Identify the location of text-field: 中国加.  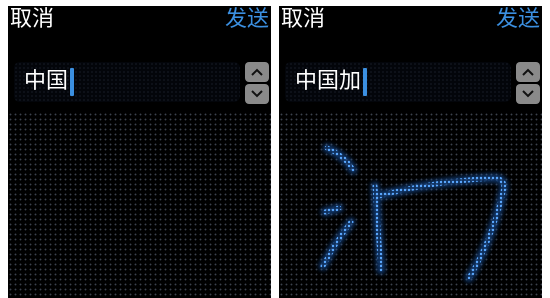
(398, 82).